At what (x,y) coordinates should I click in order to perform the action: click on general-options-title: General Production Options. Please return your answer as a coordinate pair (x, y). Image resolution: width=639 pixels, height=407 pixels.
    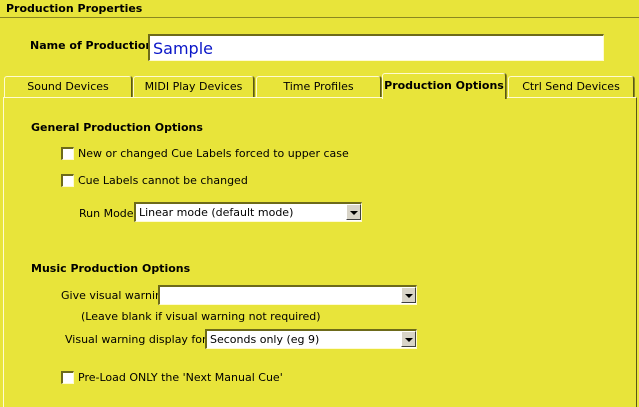
    Looking at the image, I should click on (117, 127).